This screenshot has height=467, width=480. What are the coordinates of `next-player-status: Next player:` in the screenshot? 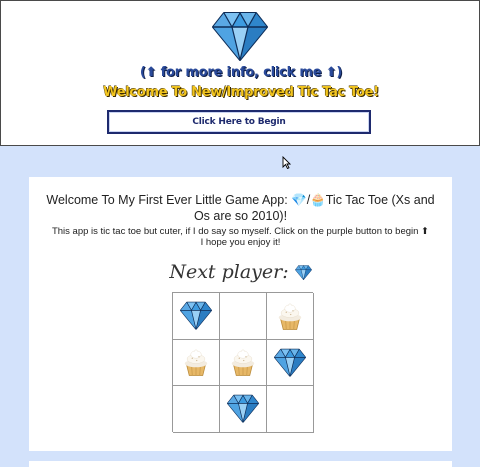 It's located at (240, 272).